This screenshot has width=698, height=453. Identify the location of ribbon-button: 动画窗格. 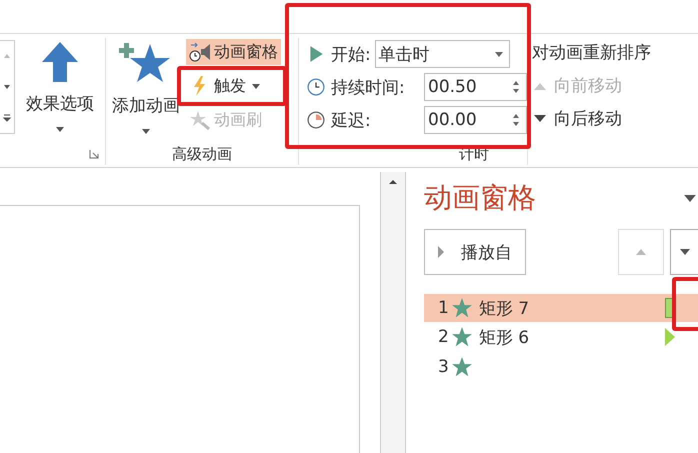
(233, 52).